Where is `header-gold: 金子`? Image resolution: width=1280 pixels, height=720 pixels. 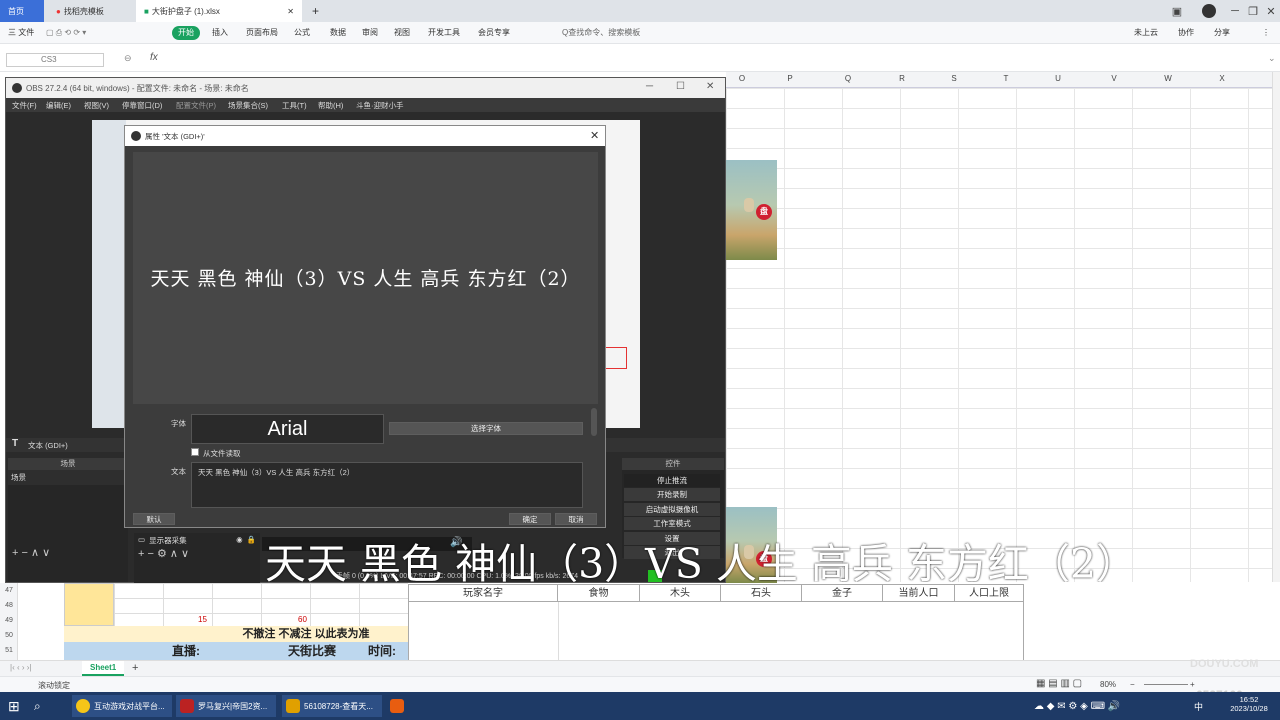 header-gold: 金子 is located at coordinates (842, 593).